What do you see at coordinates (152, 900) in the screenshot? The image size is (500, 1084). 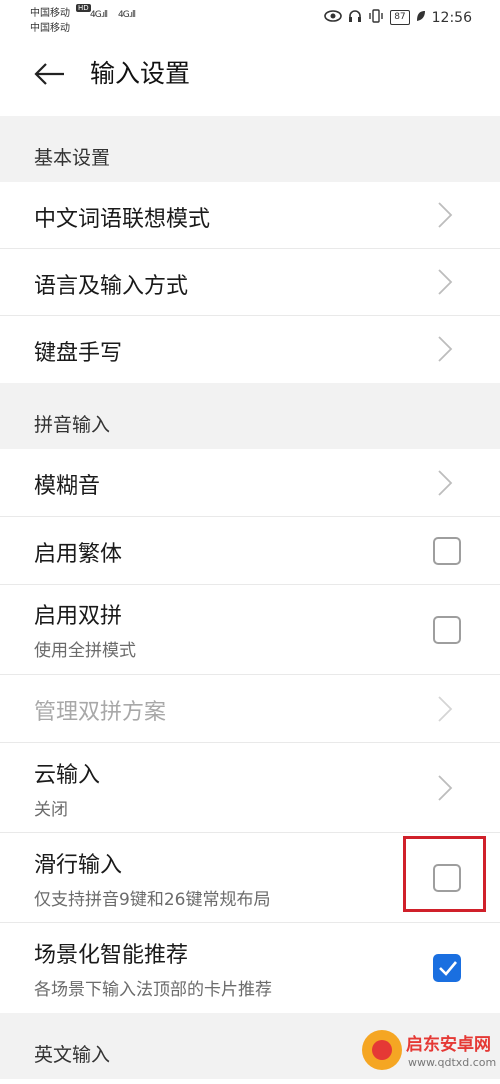 I see `setting-summary: 仅支持拼音9键和26键常规布局` at bounding box center [152, 900].